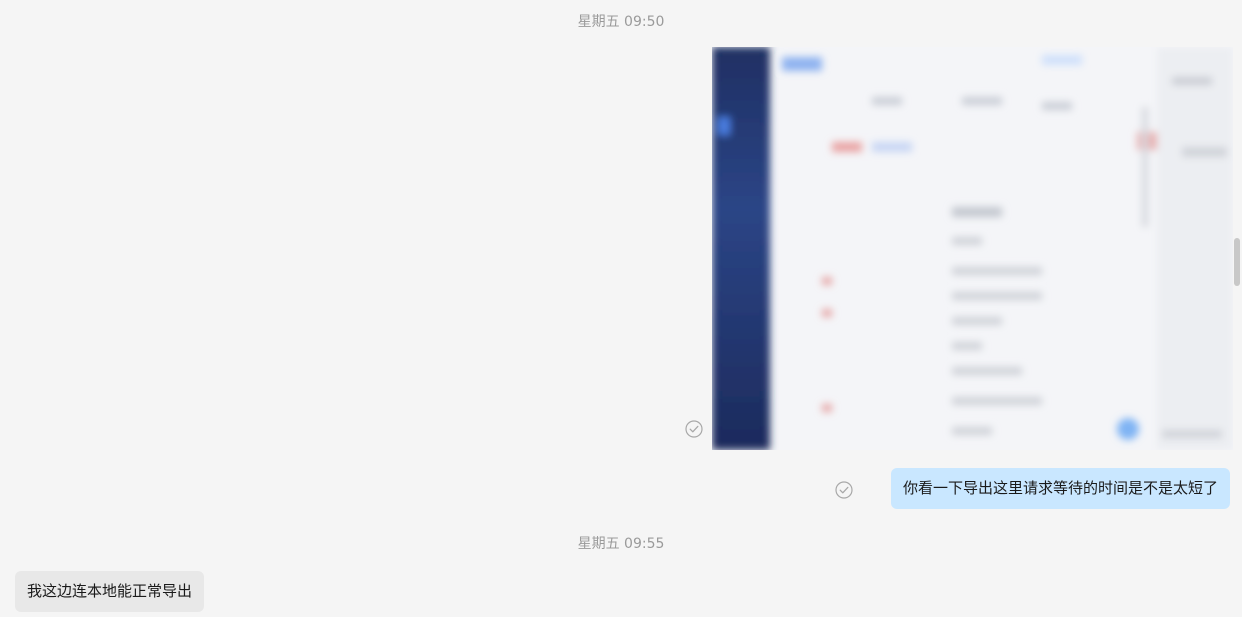 The width and height of the screenshot is (1242, 617). What do you see at coordinates (621, 22) in the screenshot?
I see `message-timestamp: 星期五 09:50` at bounding box center [621, 22].